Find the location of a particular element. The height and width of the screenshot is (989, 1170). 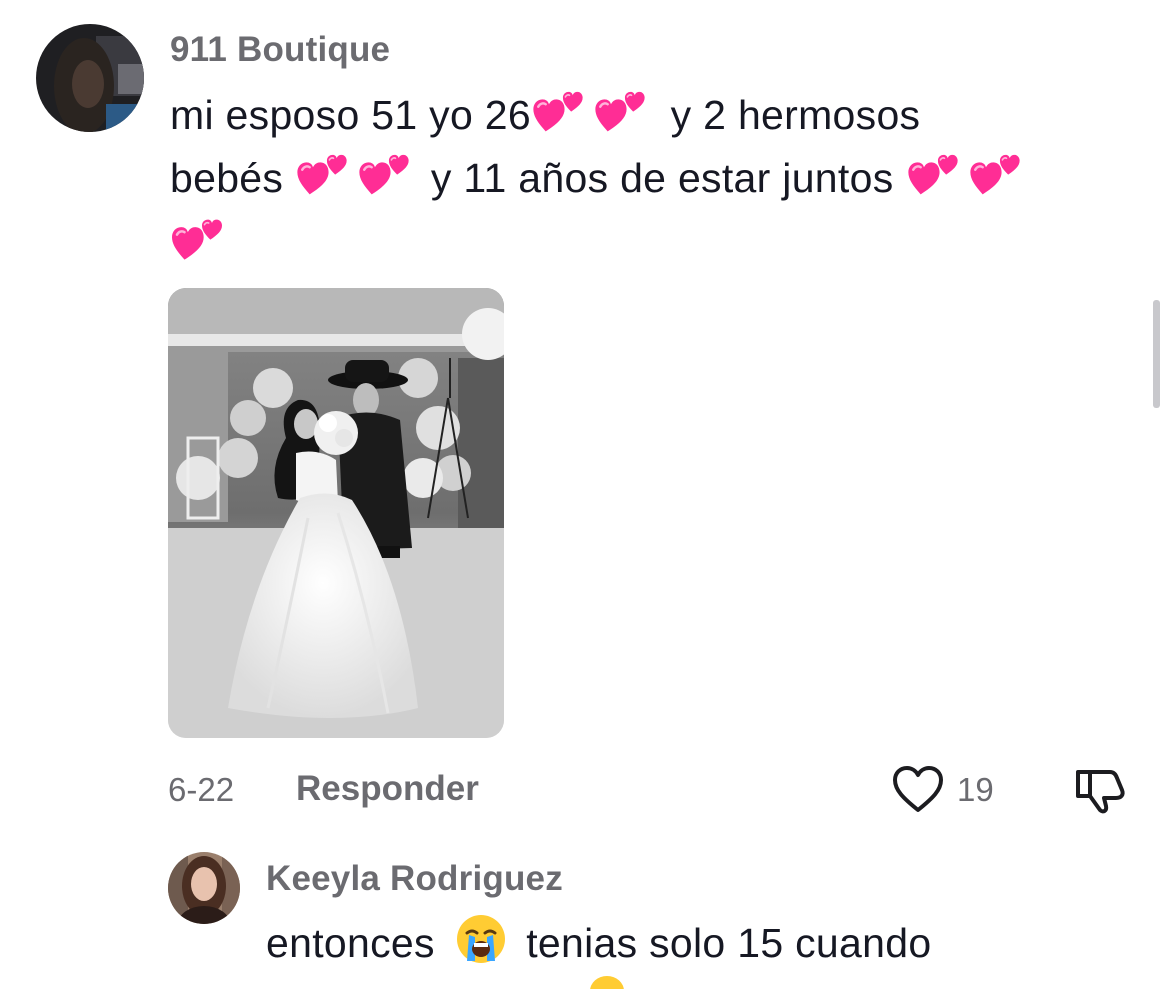

comment-text-segment: mi esposo 51 yo 26 is located at coordinates (350, 115).